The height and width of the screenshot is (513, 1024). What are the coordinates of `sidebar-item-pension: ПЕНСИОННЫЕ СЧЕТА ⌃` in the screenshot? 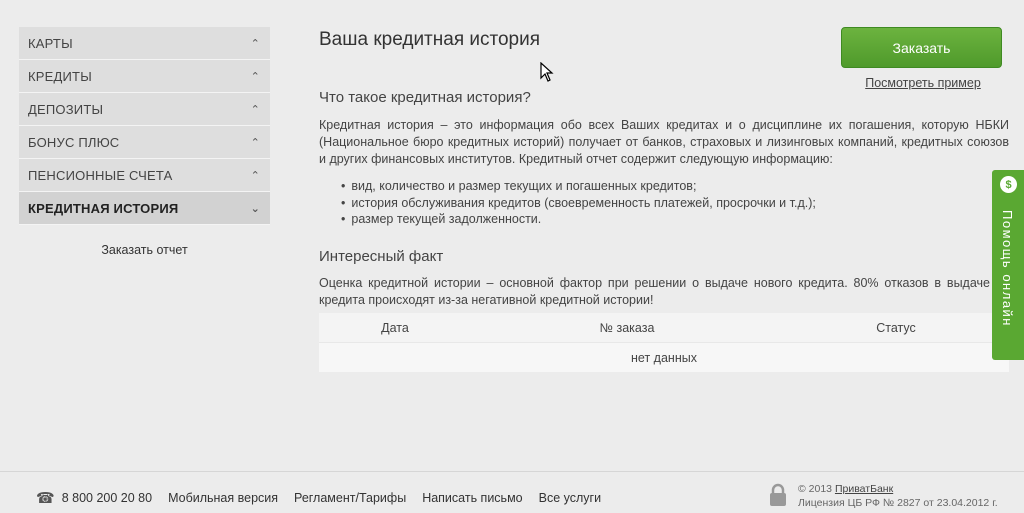 It's located at (144, 175).